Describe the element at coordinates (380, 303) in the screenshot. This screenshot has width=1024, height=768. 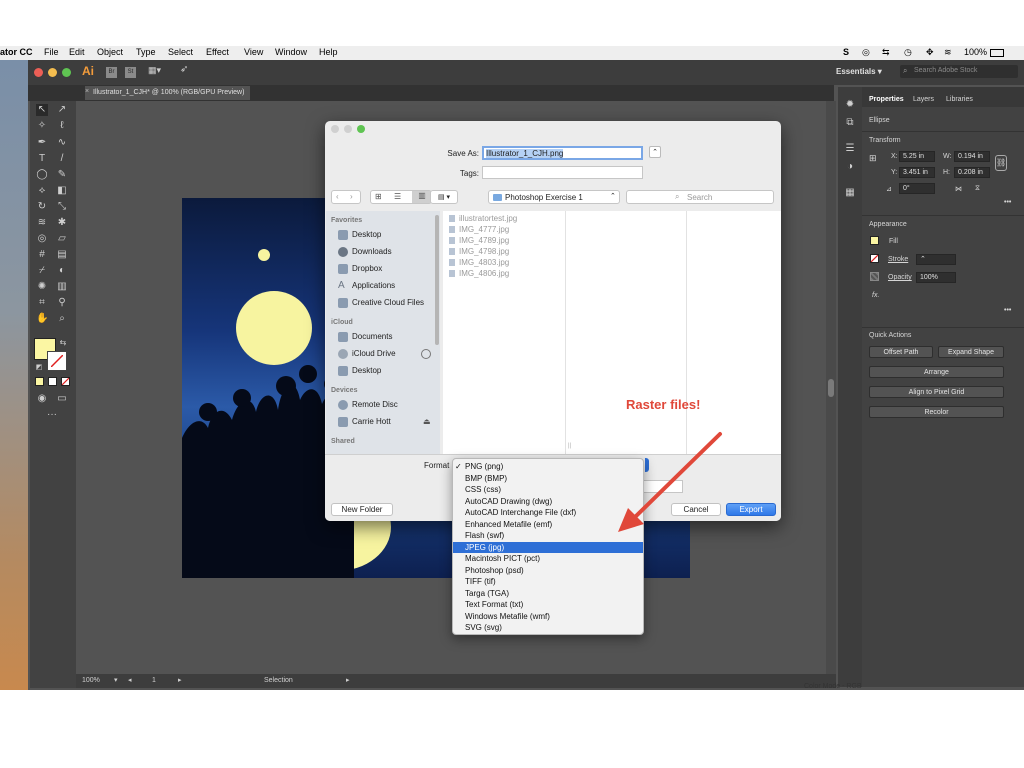
I see `sidebar-item-creative-cloud: Creative Cloud Files` at that location.